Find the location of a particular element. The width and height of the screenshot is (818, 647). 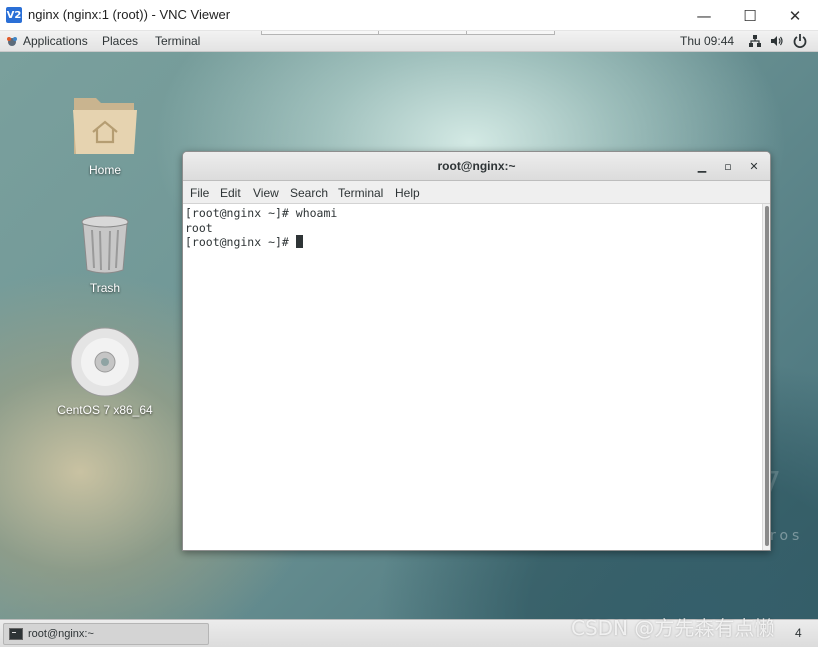

trash-icon is located at coordinates (105, 244).